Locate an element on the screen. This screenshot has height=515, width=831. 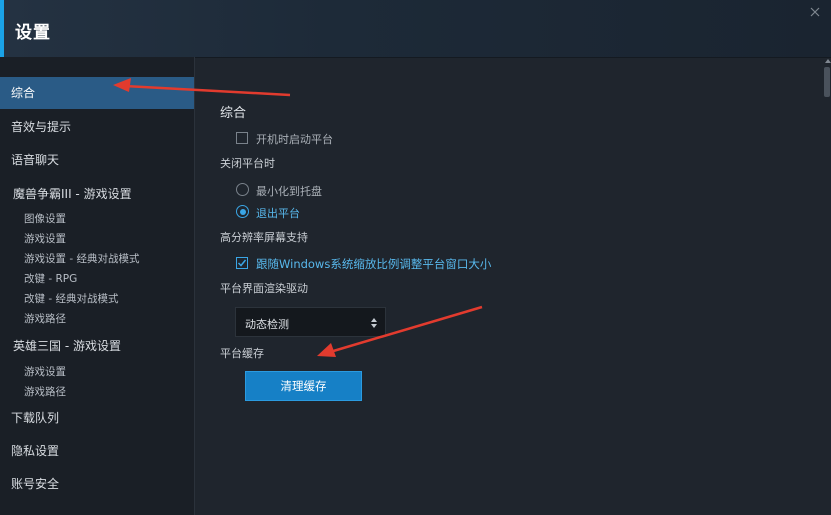
sidebar-item-voice-chat: 语音聊天 is located at coordinates (97, 160).